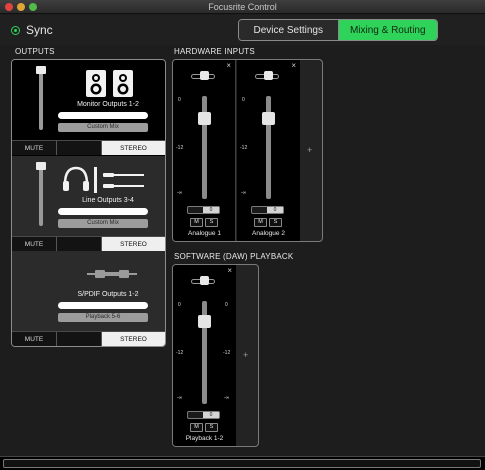  Describe the element at coordinates (109, 83) in the screenshot. I see `speakers-icon` at that location.